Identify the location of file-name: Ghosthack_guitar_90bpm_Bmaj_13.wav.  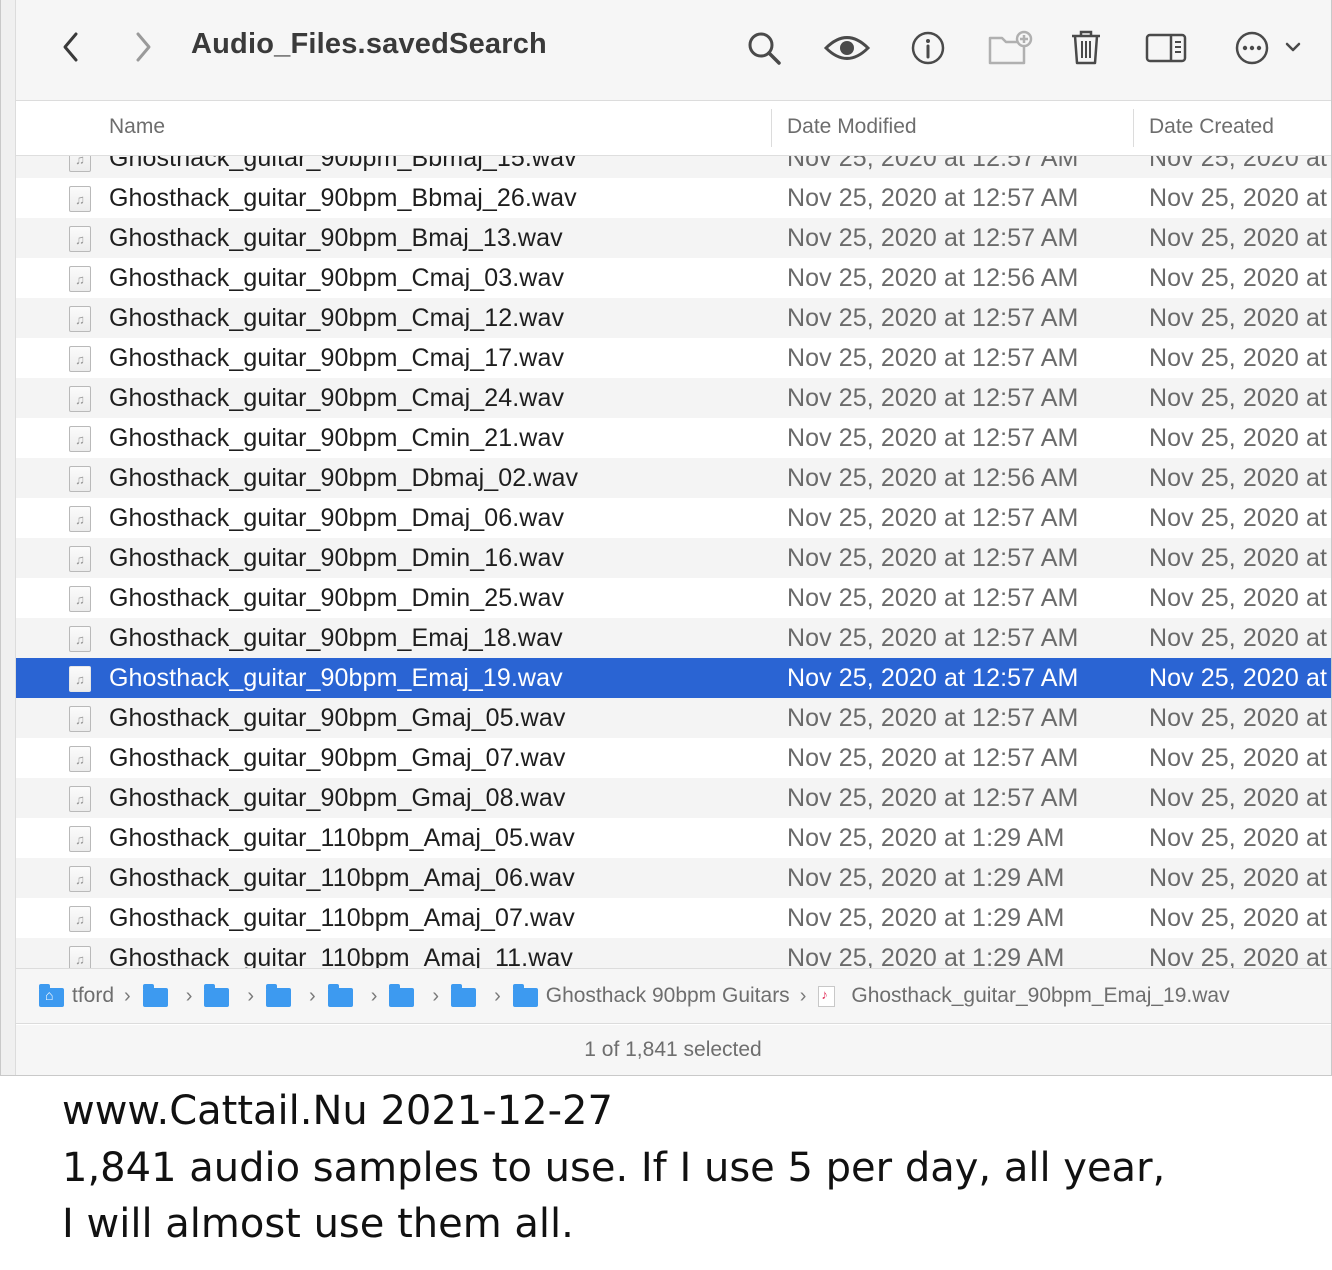
(336, 238).